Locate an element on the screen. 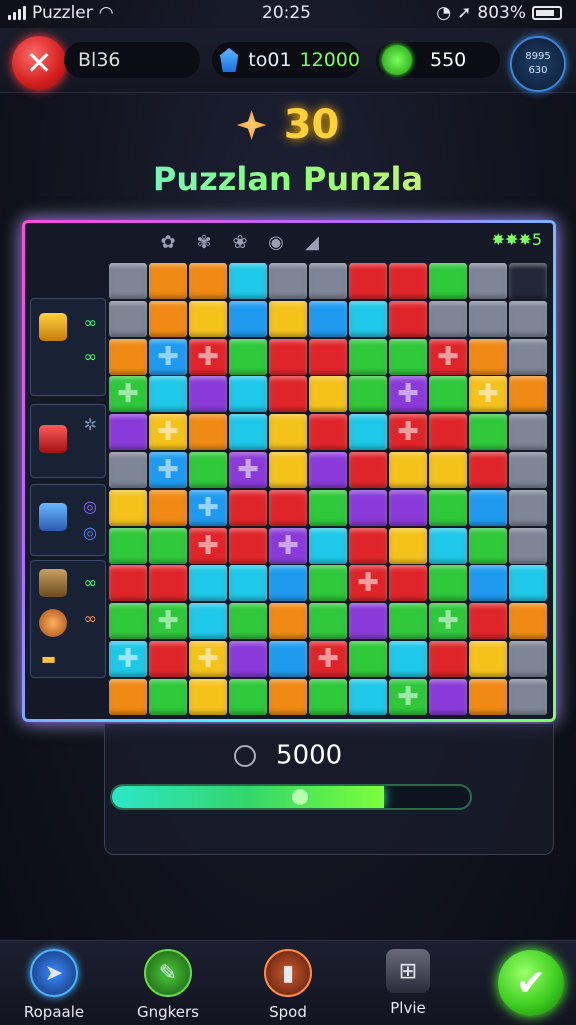 The height and width of the screenshot is (1025, 576). progress-knob is located at coordinates (300, 797).